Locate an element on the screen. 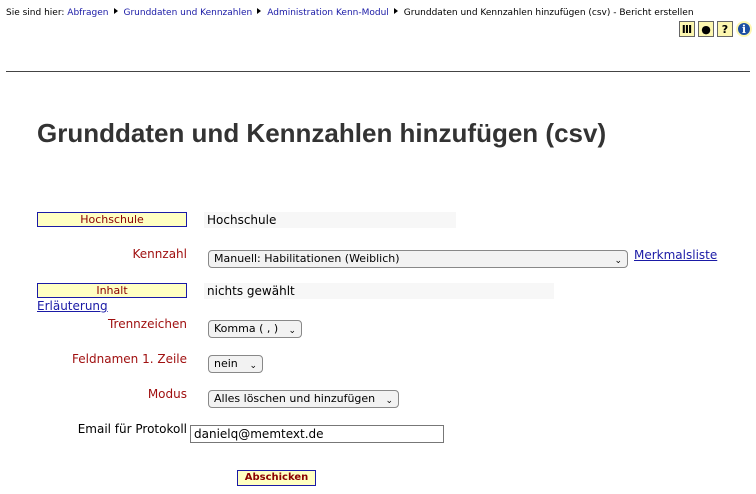 The image size is (756, 494). hochschule-label: Hochschule is located at coordinates (112, 219).